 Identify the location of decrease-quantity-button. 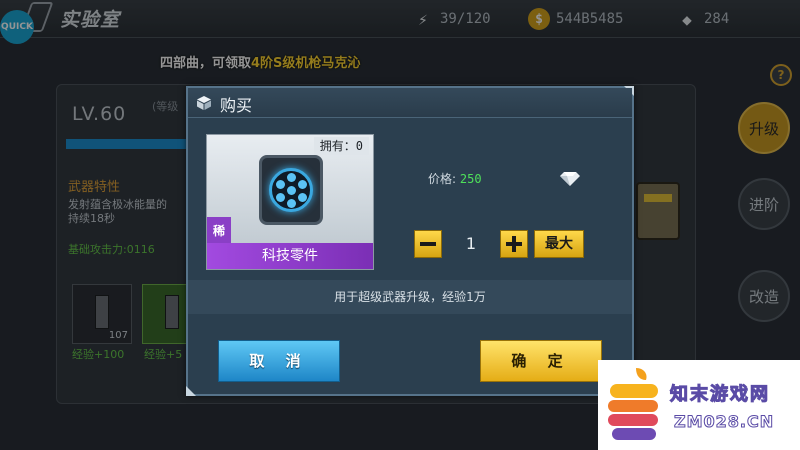
(428, 244).